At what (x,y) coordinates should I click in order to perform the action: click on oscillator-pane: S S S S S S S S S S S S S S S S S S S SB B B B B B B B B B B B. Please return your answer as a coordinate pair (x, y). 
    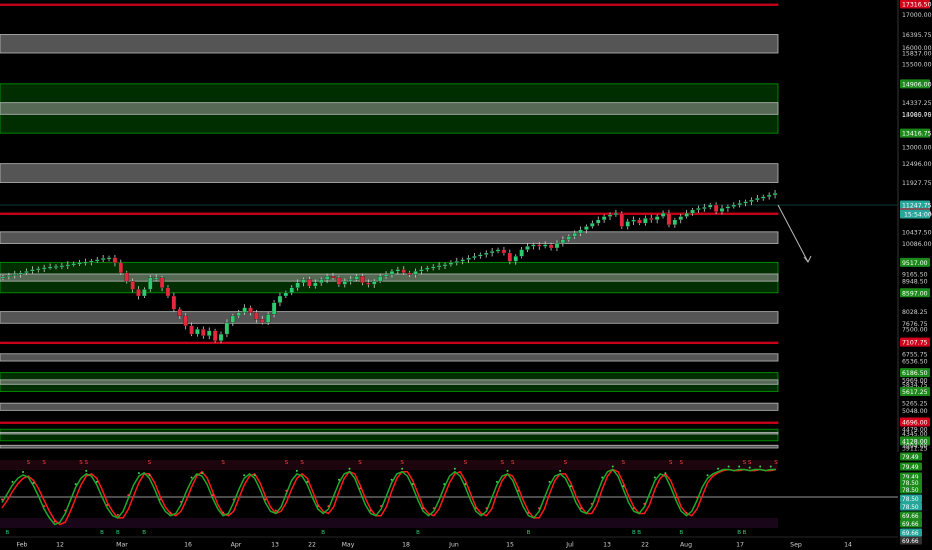
    Looking at the image, I should click on (449, 496).